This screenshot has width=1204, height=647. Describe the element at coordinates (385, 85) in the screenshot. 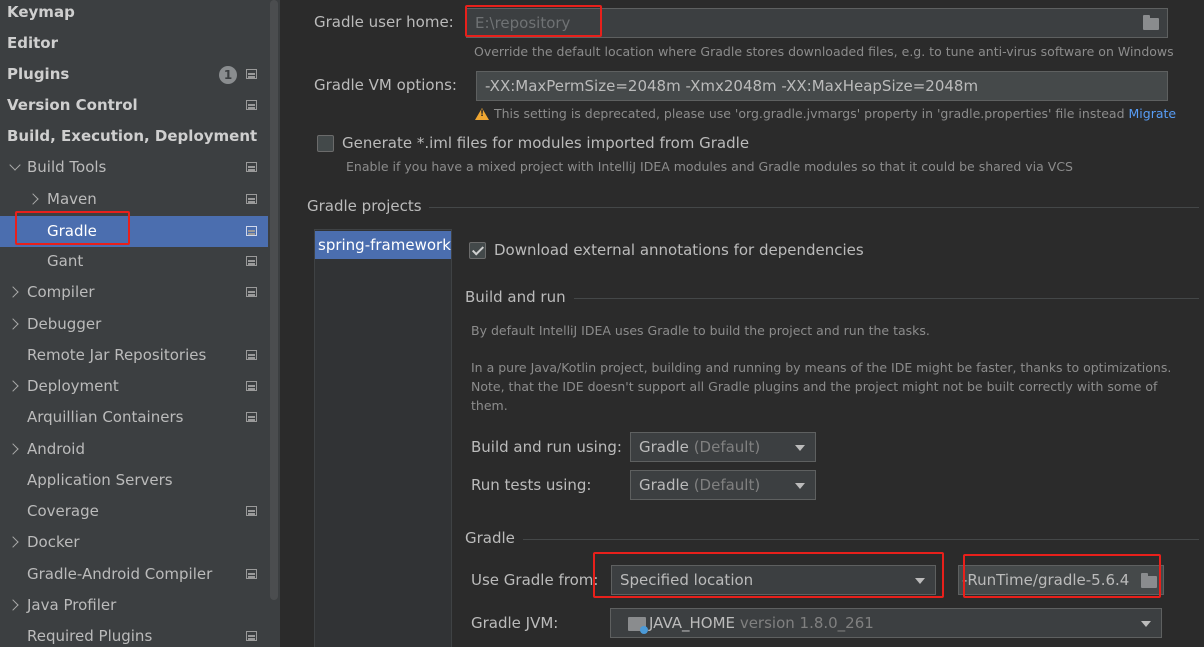

I see `gradle-vm-options-label: Gradle VM options:` at that location.